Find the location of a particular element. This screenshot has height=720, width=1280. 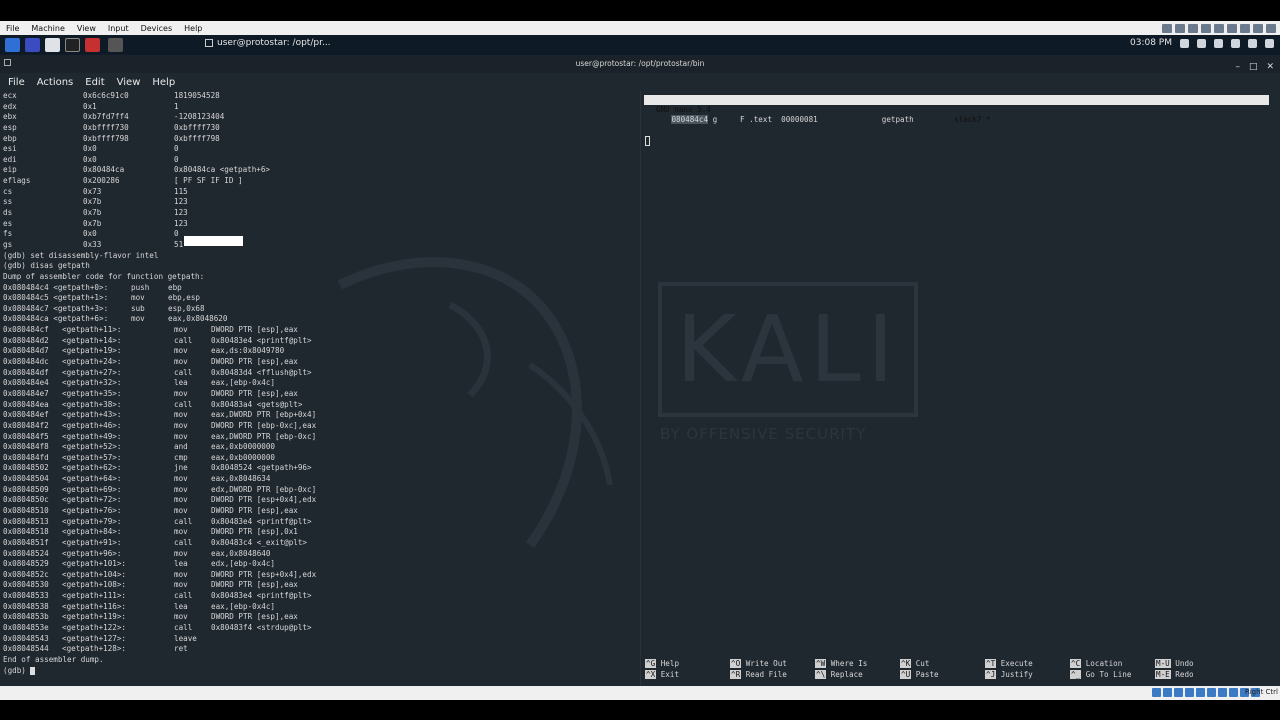

window-menu-icon is located at coordinates (7, 62).